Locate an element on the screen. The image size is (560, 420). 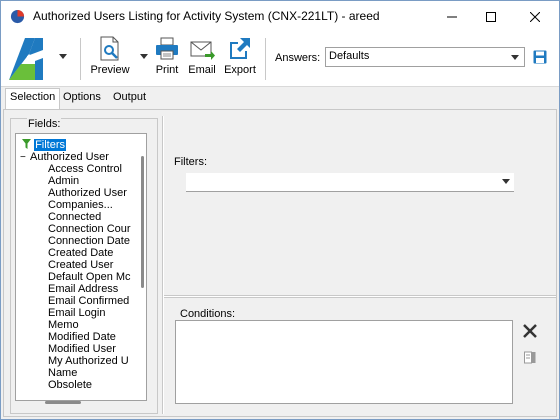
vertical-splitter is located at coordinates (163, 265).